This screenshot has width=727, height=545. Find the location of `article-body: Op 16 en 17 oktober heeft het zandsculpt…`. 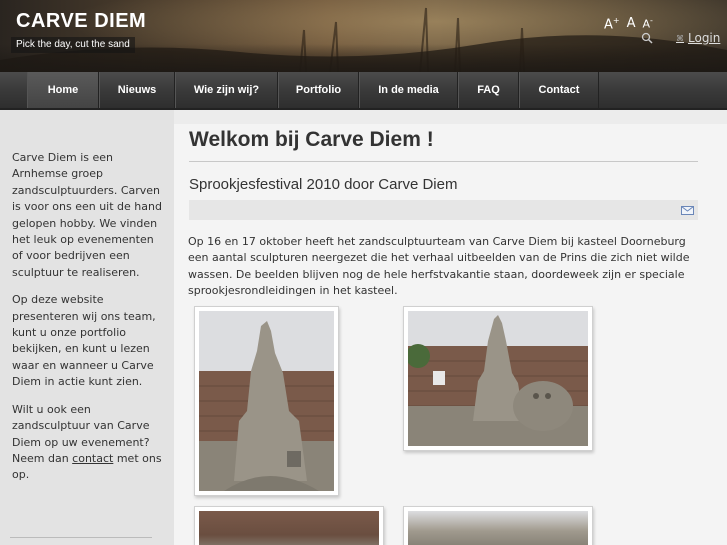

article-body: Op 16 en 17 oktober heeft het zandsculpt… is located at coordinates (439, 266).